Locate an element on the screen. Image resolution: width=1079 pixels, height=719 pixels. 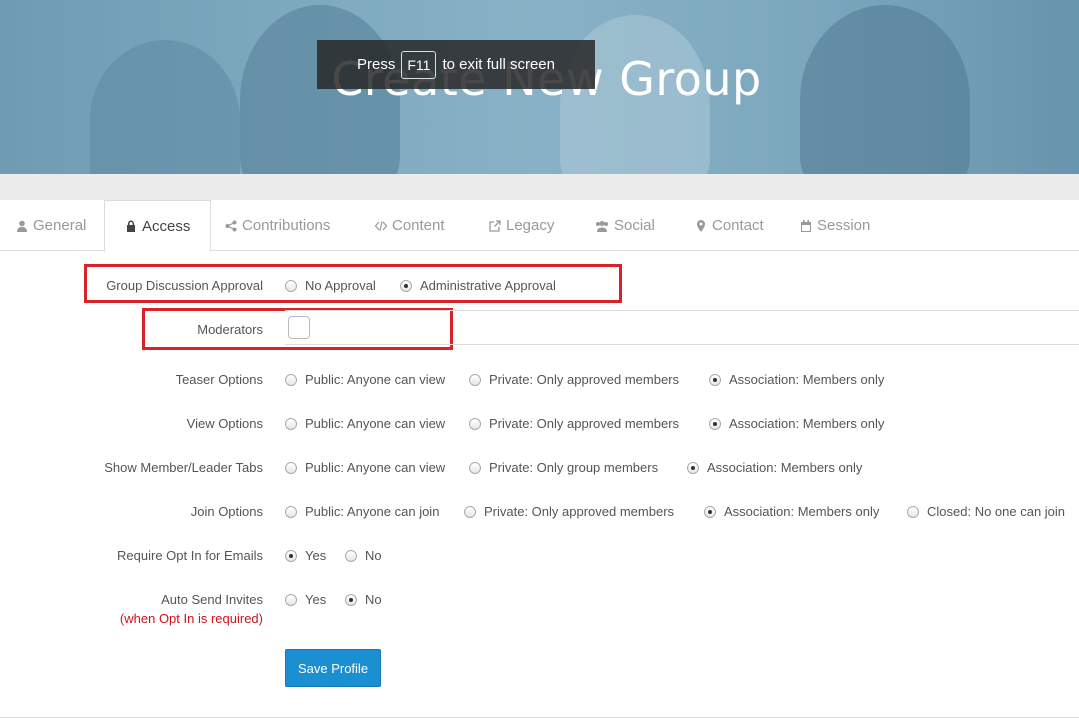
no-approval-radio: No Approval is located at coordinates (330, 285).